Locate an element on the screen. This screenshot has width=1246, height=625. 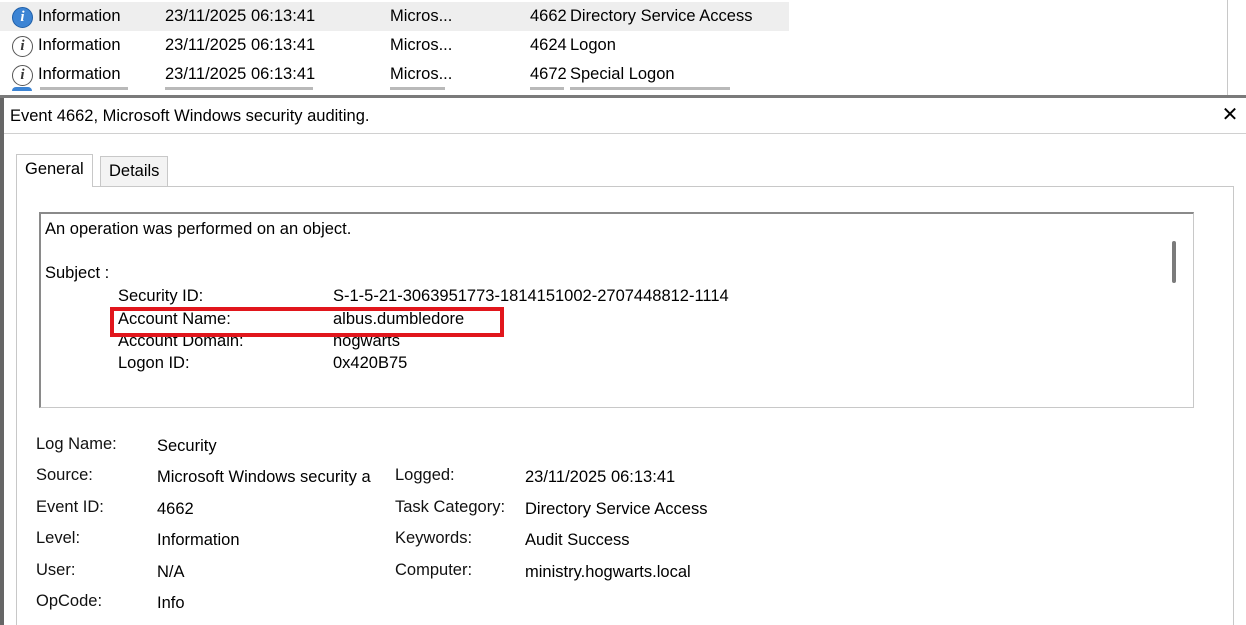
event-task: Special Logon is located at coordinates (622, 74).